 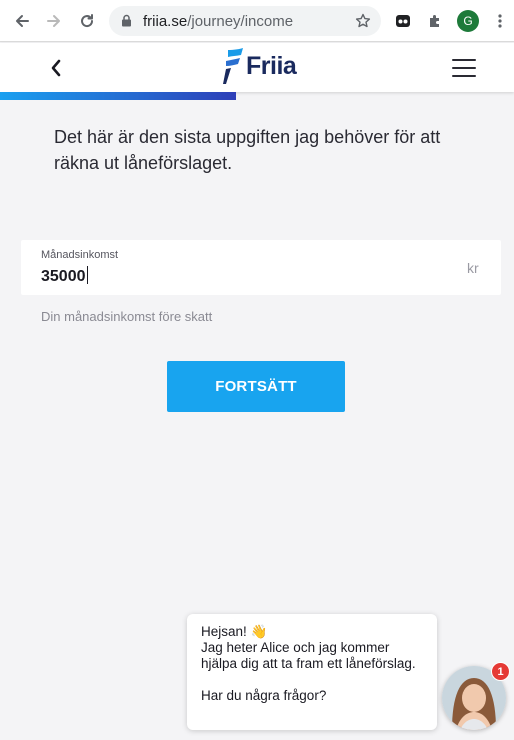 I want to click on site-header: Friia, so click(x=257, y=67).